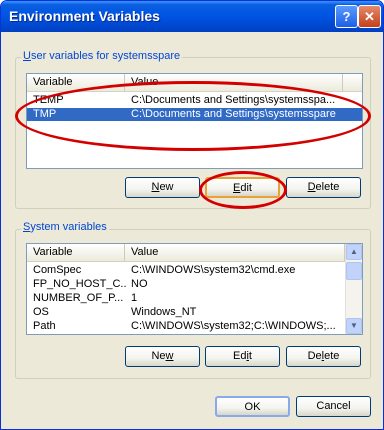 The width and height of the screenshot is (384, 430). I want to click on help-icon: ?, so click(346, 16).